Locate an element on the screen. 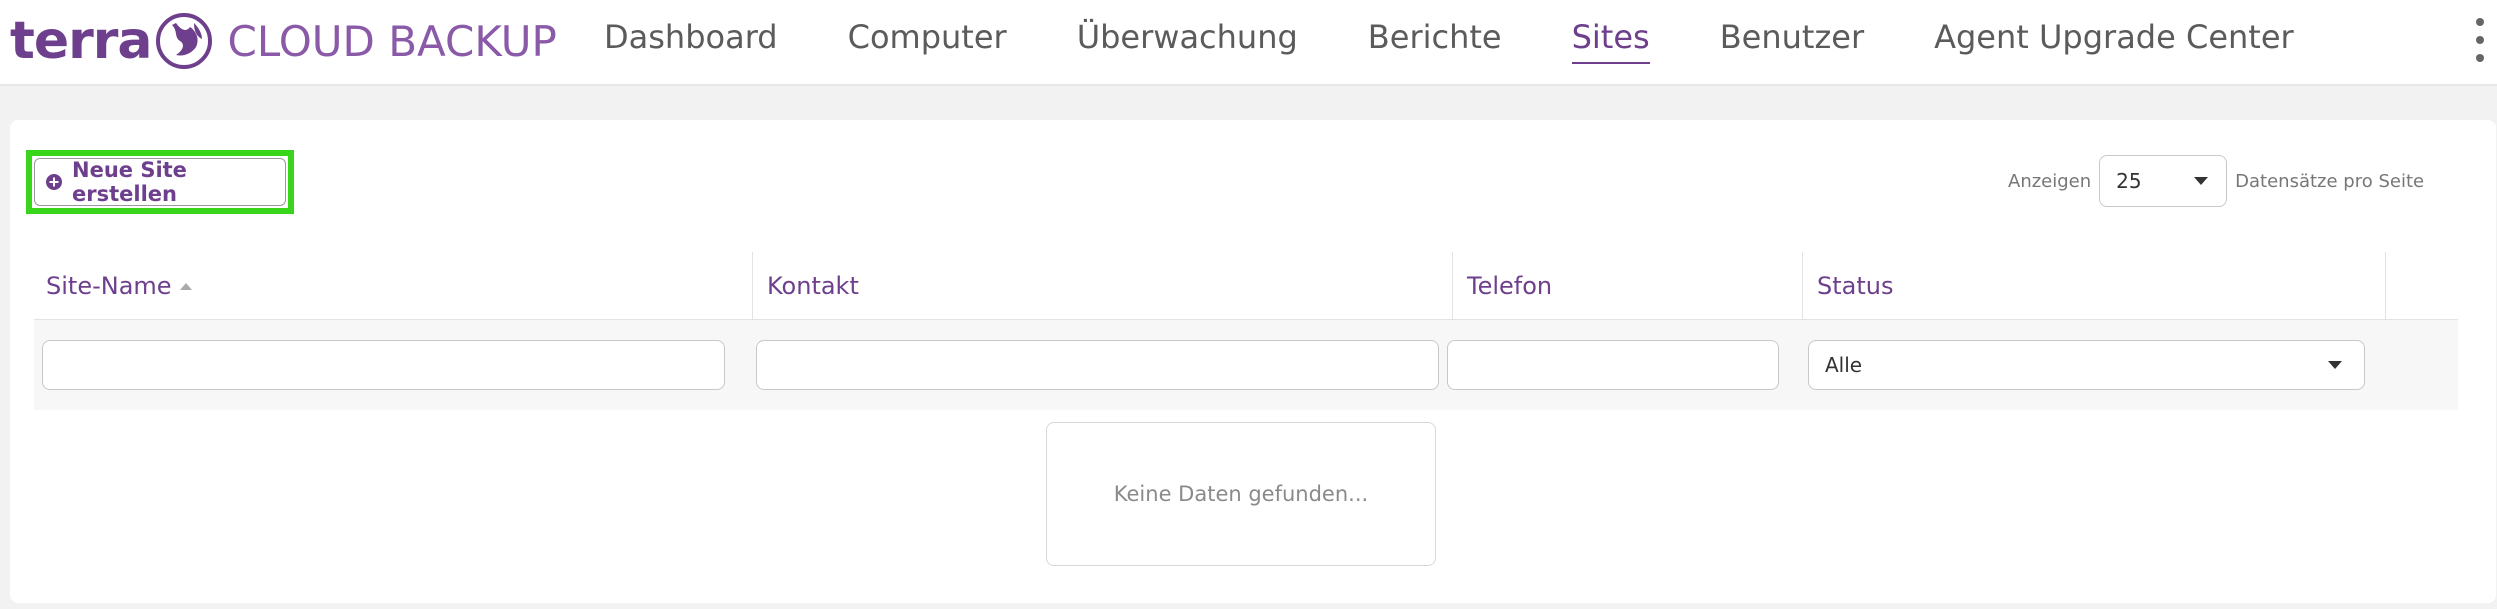 The width and height of the screenshot is (2497, 609). column-header-label: Status is located at coordinates (1855, 286).